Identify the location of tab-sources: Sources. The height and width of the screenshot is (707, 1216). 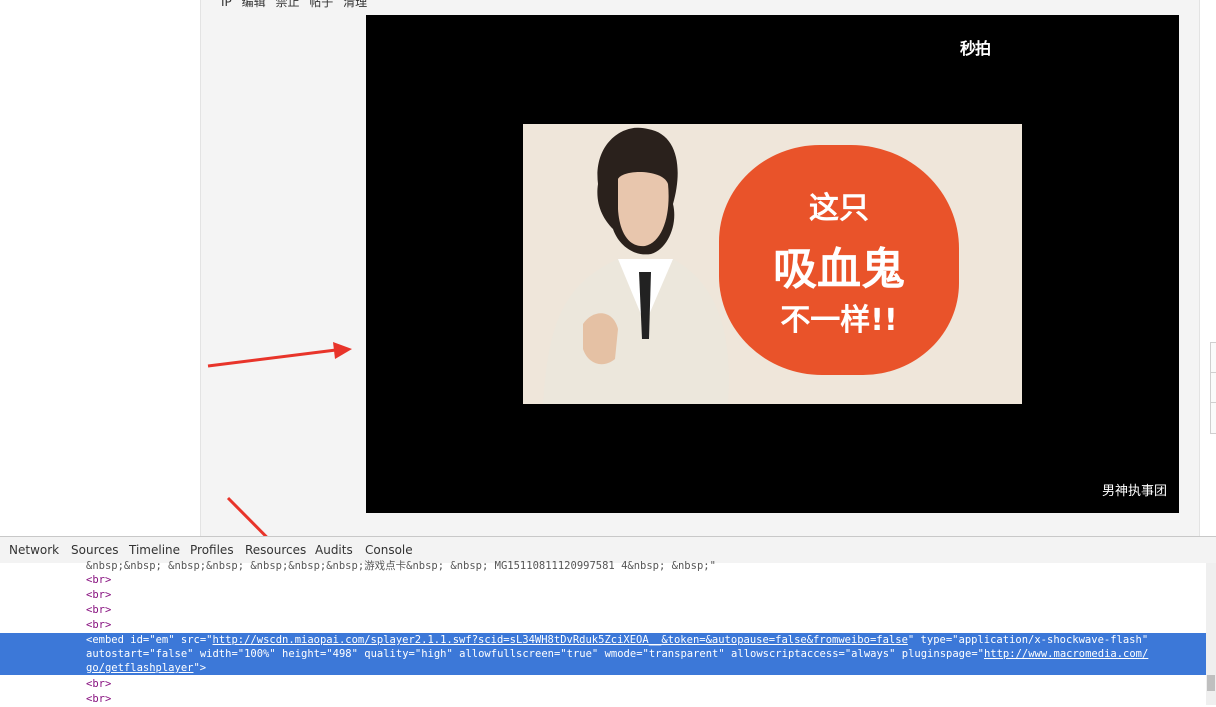
(94, 550).